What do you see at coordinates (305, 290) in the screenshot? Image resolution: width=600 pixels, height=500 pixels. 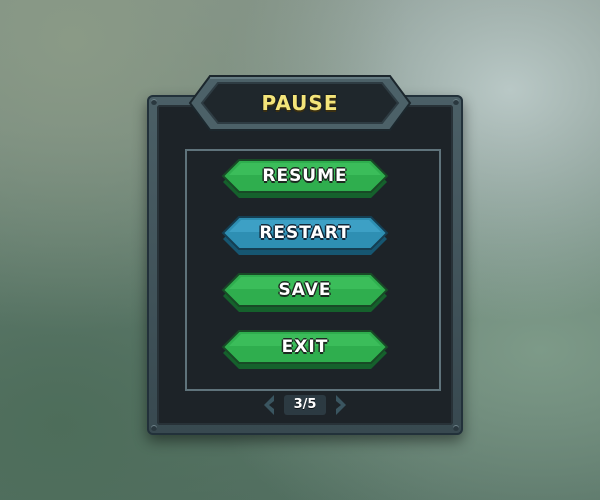 I see `save-button-label: SAVE` at bounding box center [305, 290].